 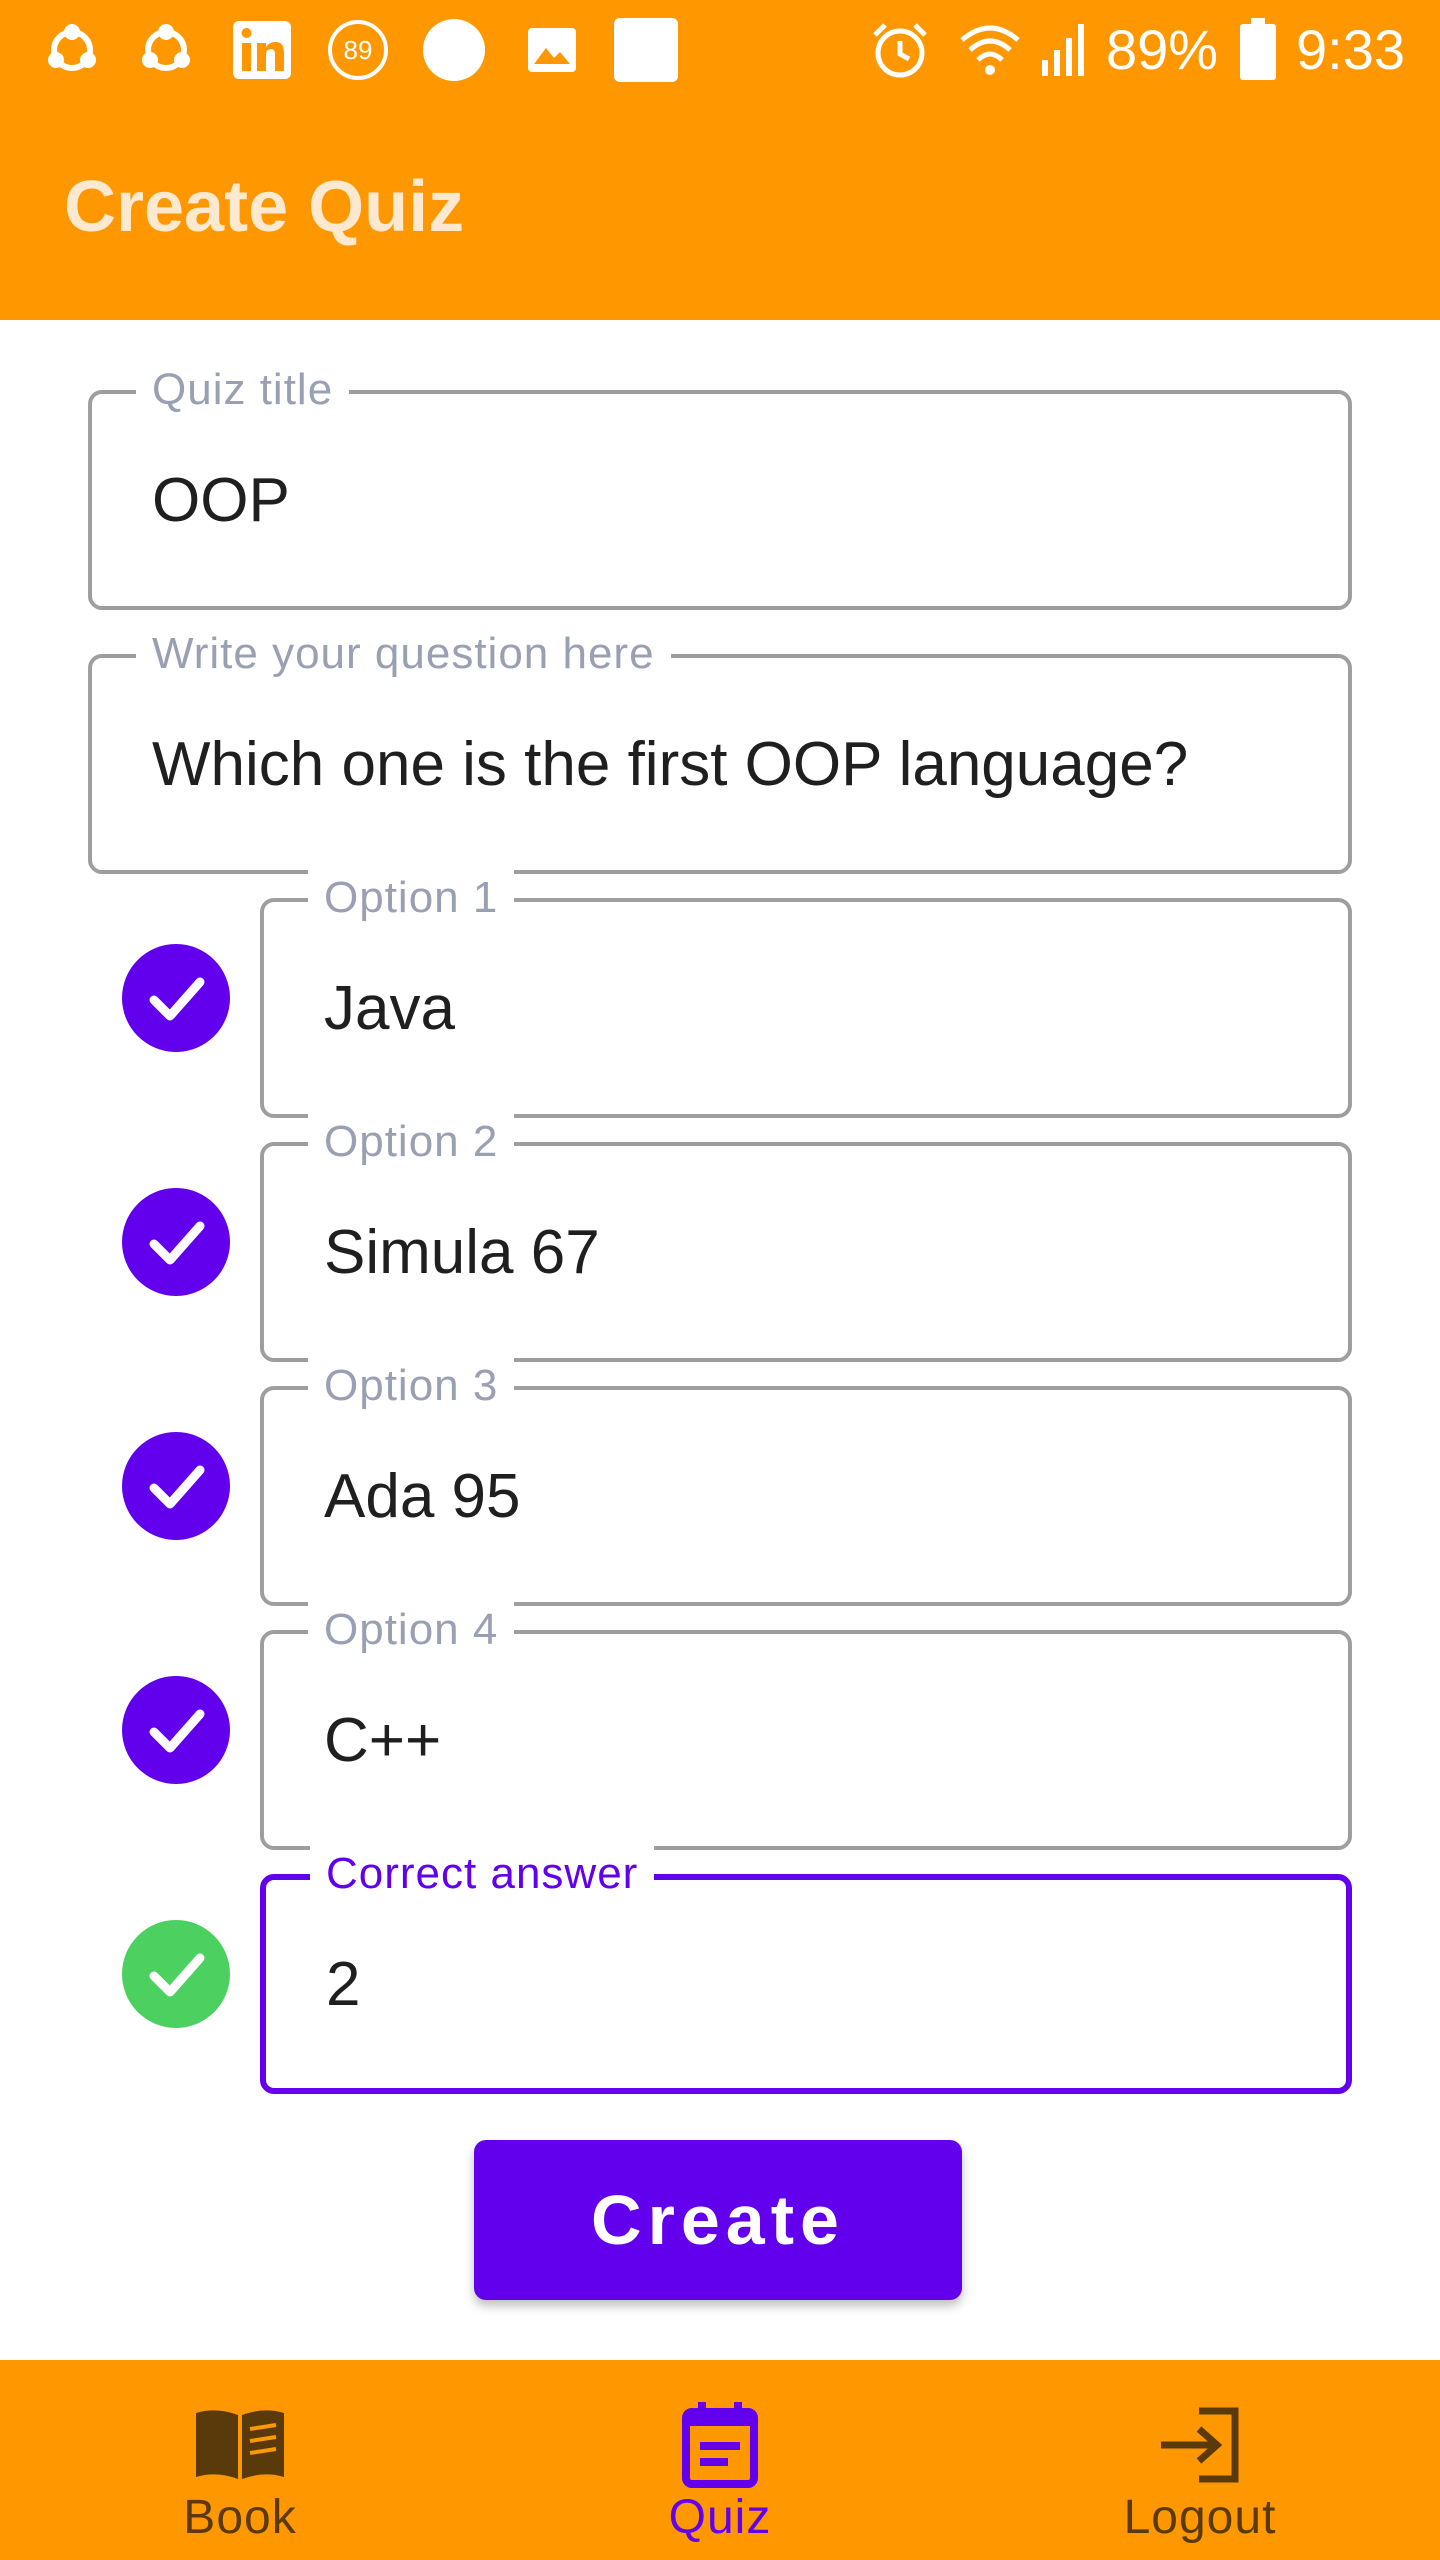 I want to click on nav-label-book: Book, so click(x=240, y=2517).